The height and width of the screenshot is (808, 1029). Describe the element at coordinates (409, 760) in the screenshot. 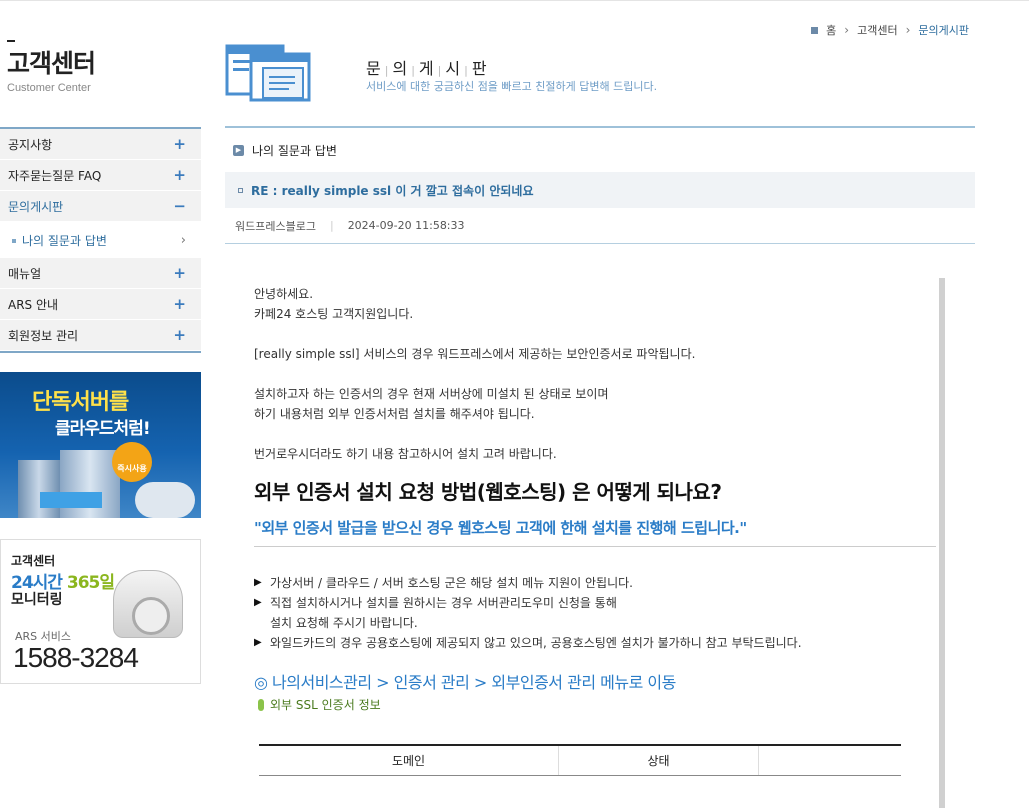

I see `column-header-domain: 도메인` at that location.